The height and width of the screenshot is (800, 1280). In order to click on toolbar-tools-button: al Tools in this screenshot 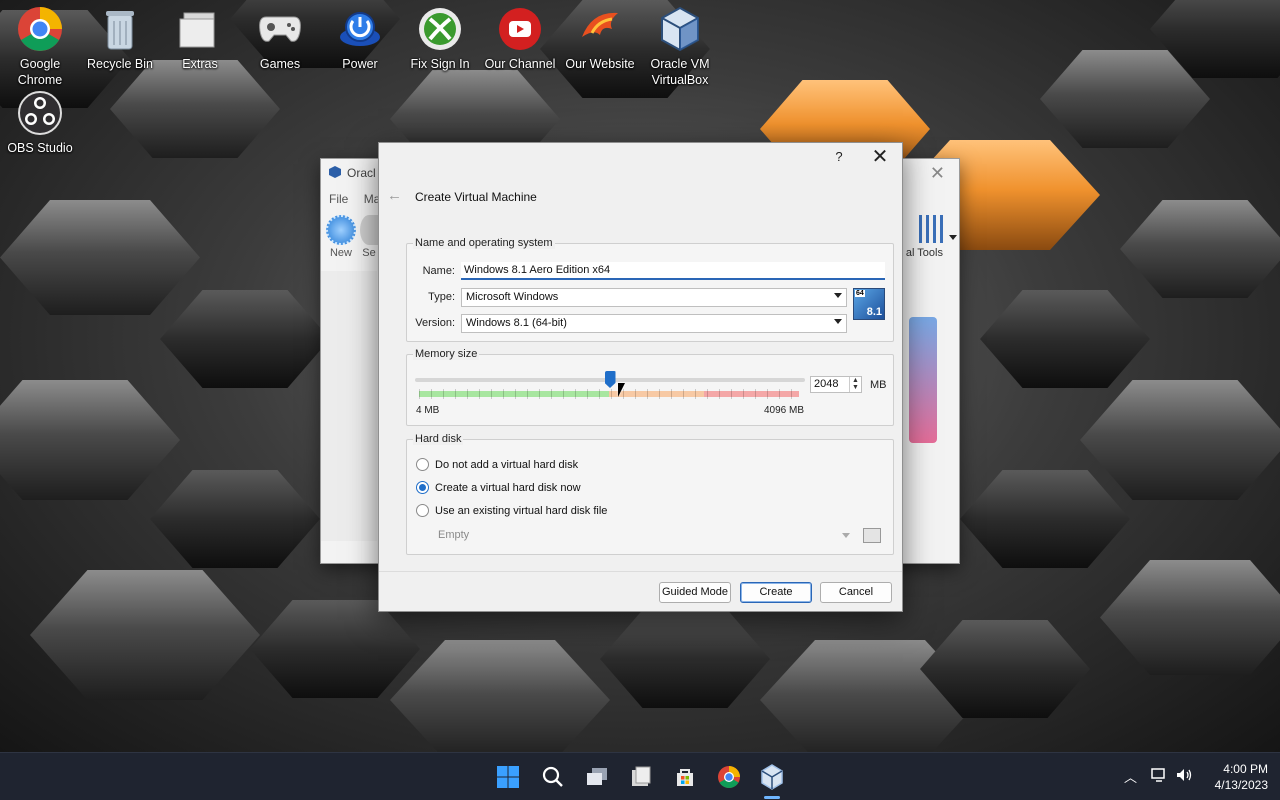, I will do `click(924, 237)`.